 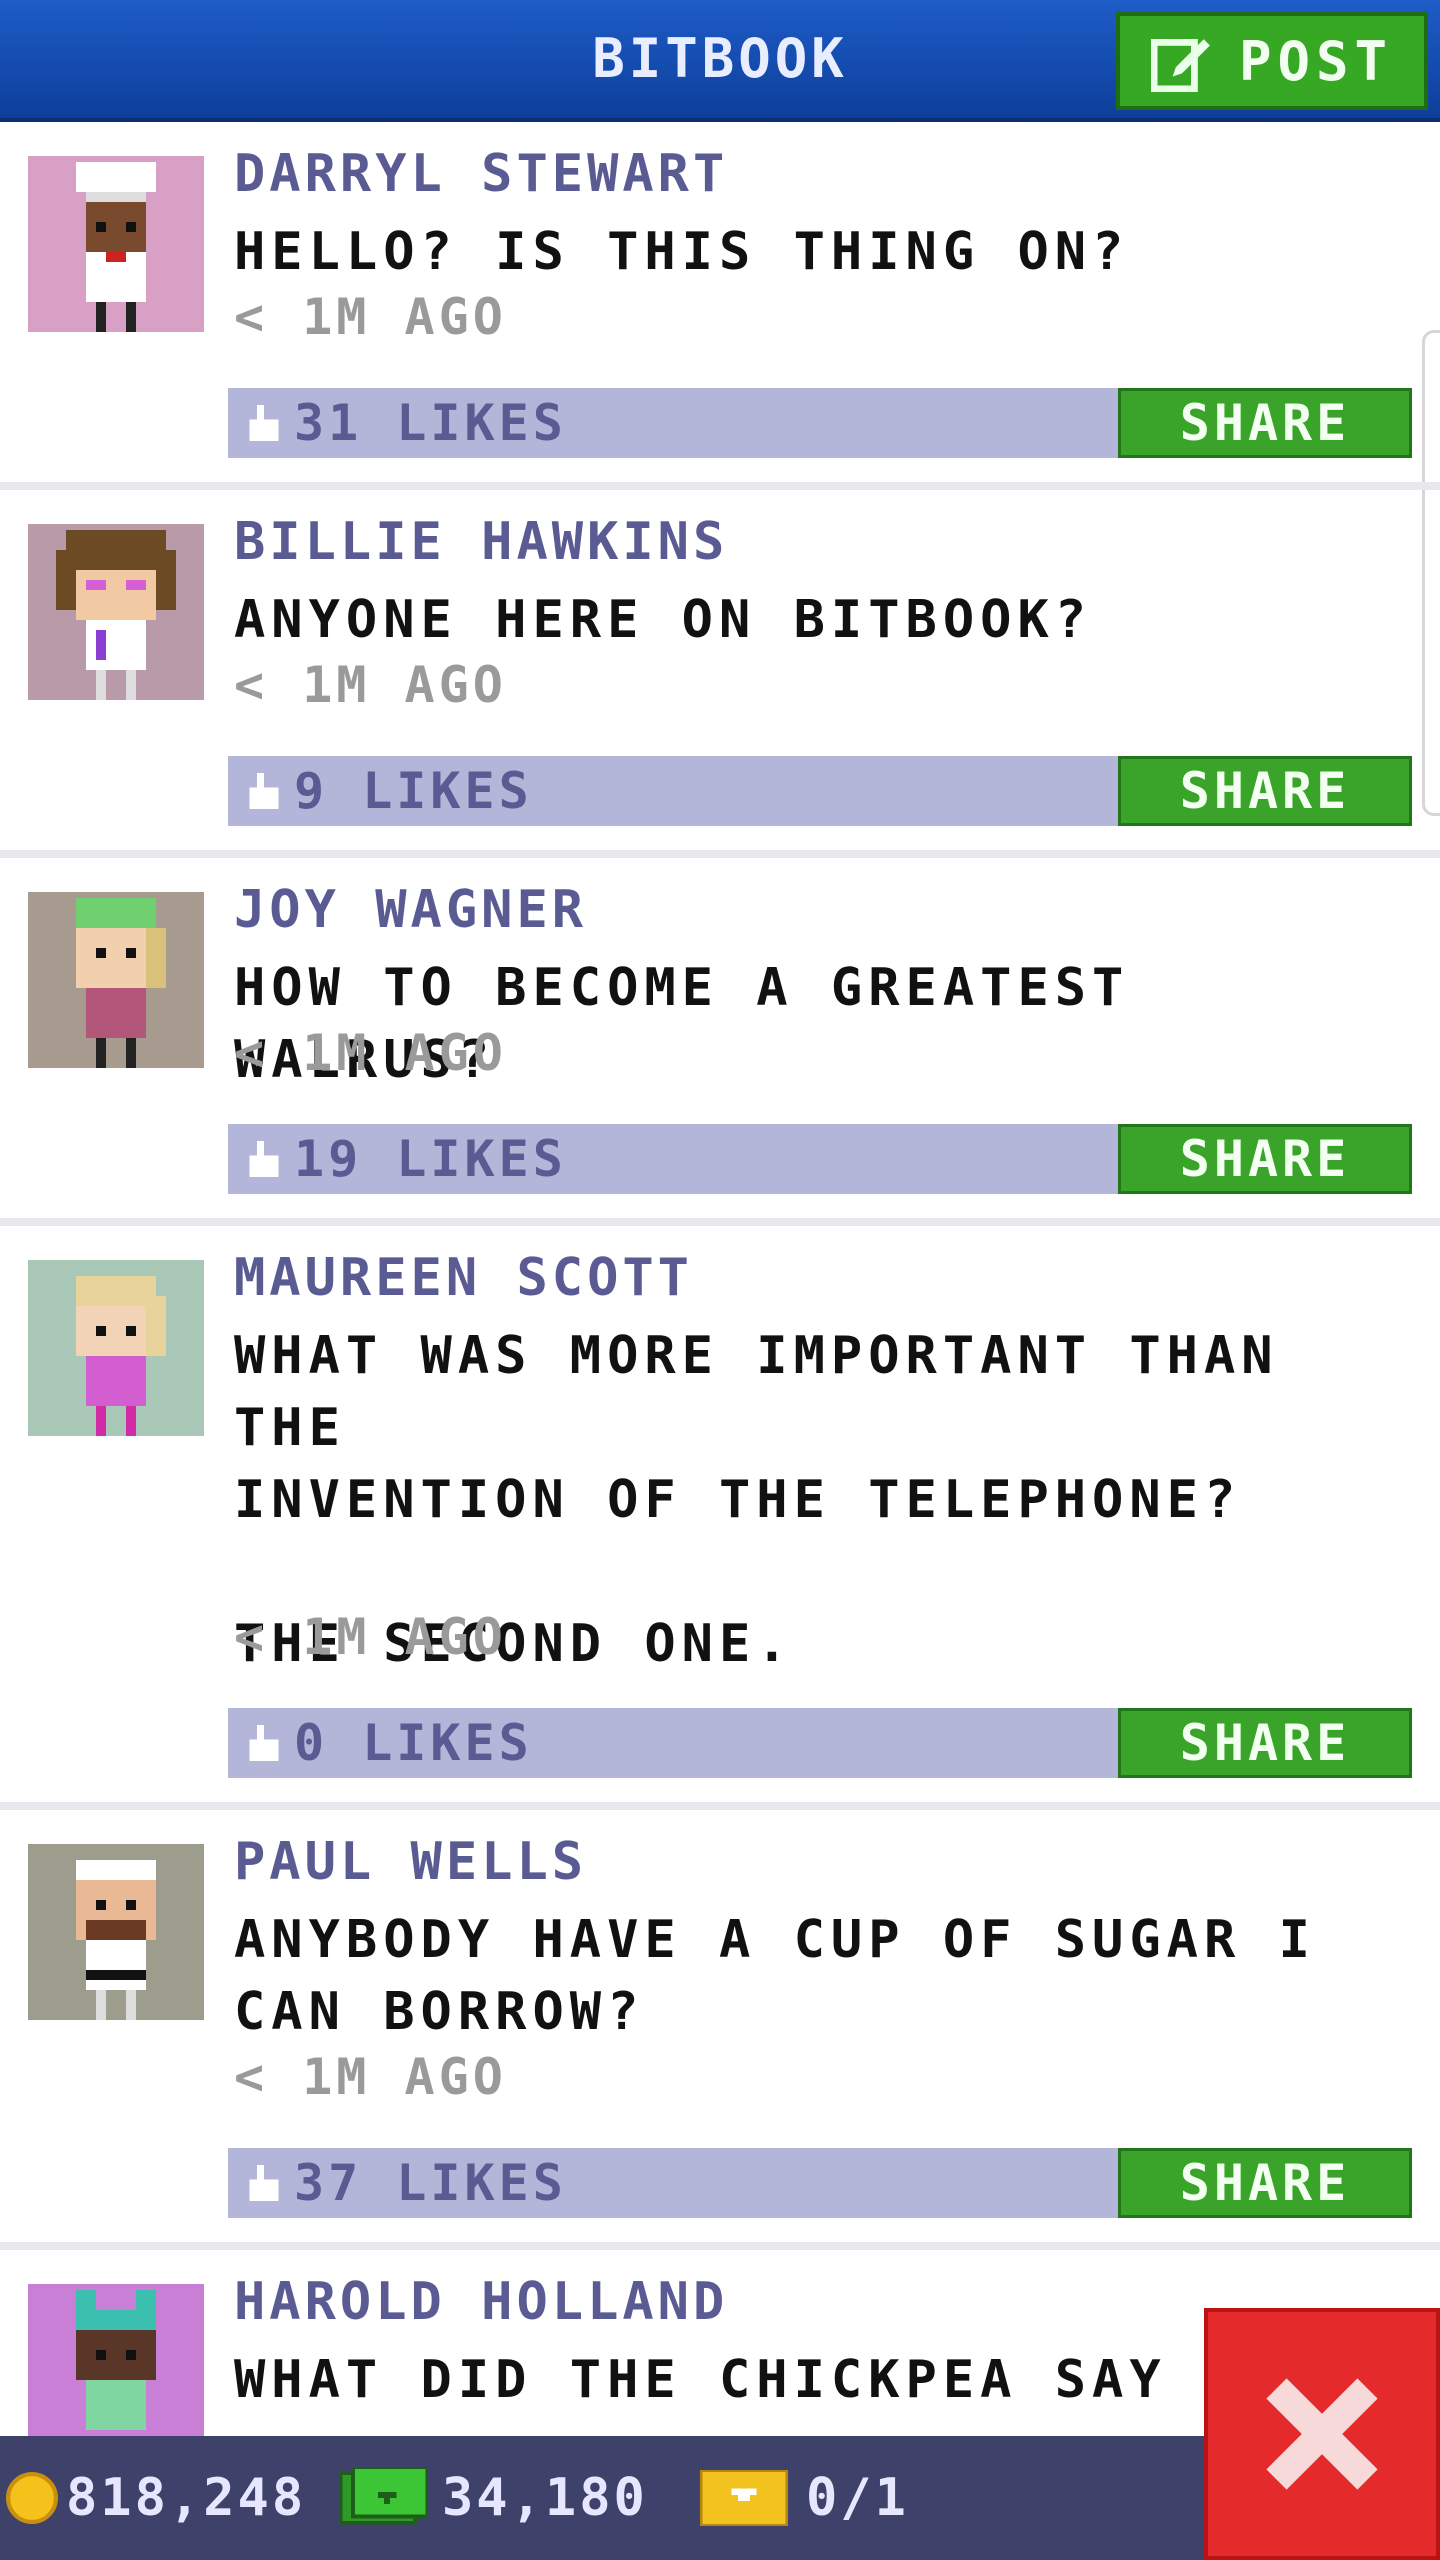 I want to click on tickets-counter: 0/1, so click(x=804, y=2498).